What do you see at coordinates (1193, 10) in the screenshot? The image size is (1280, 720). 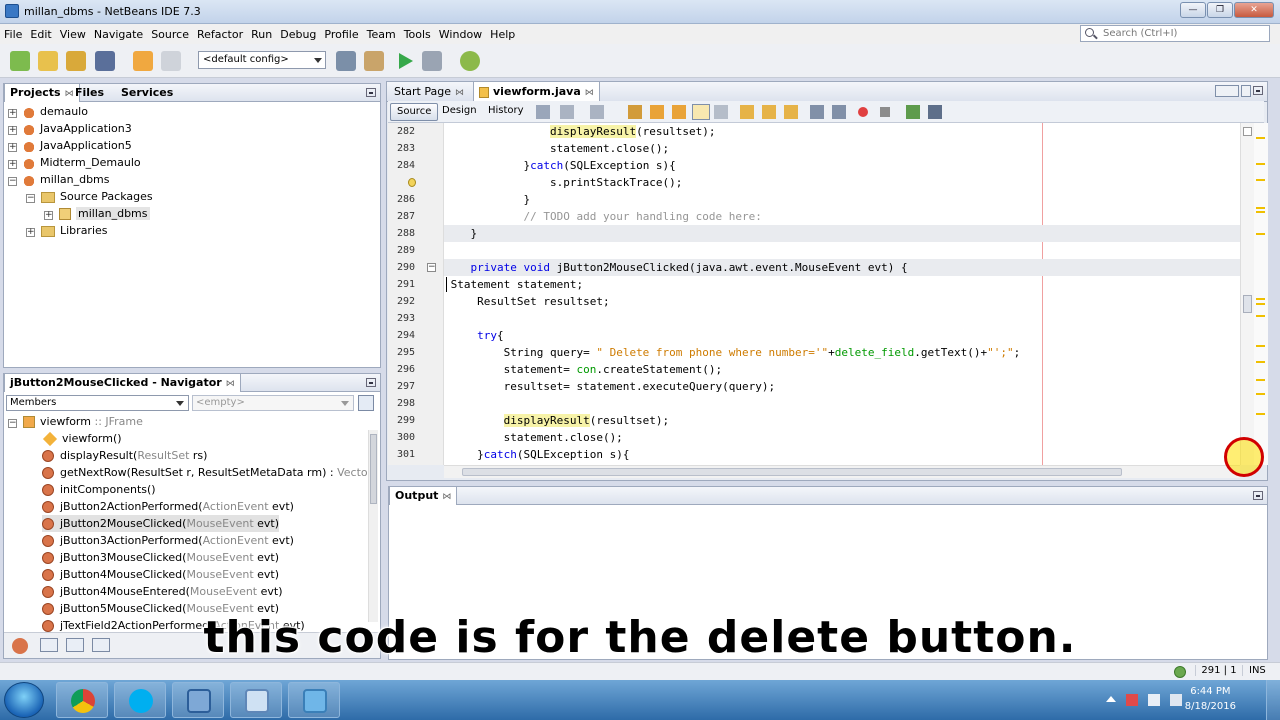 I see `minimize-button: —` at bounding box center [1193, 10].